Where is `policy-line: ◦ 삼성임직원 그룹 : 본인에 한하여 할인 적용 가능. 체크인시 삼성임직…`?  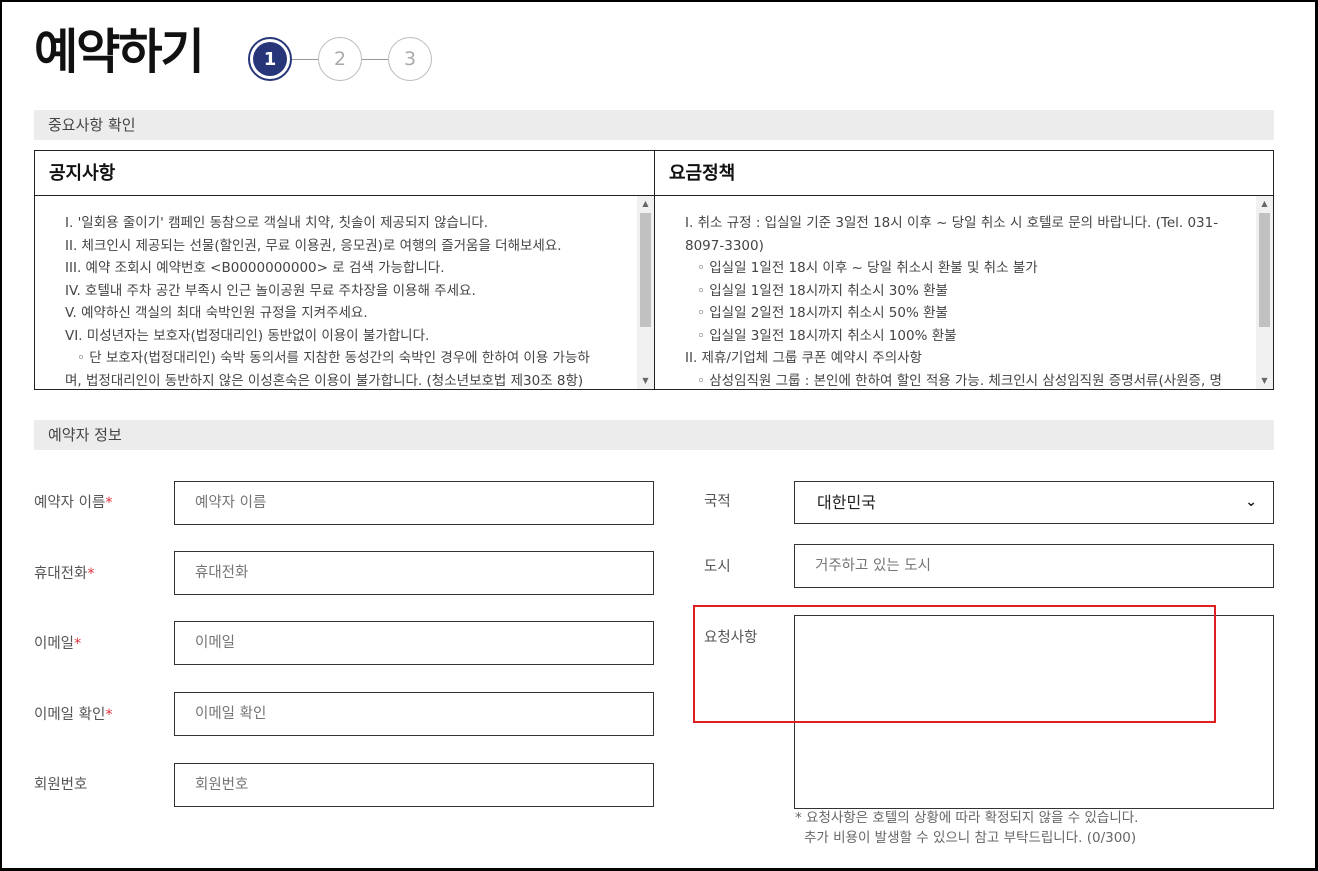 policy-line: ◦ 삼성임직원 그룹 : 본인에 한하여 할인 적용 가능. 체크인시 삼성임직… is located at coordinates (959, 380).